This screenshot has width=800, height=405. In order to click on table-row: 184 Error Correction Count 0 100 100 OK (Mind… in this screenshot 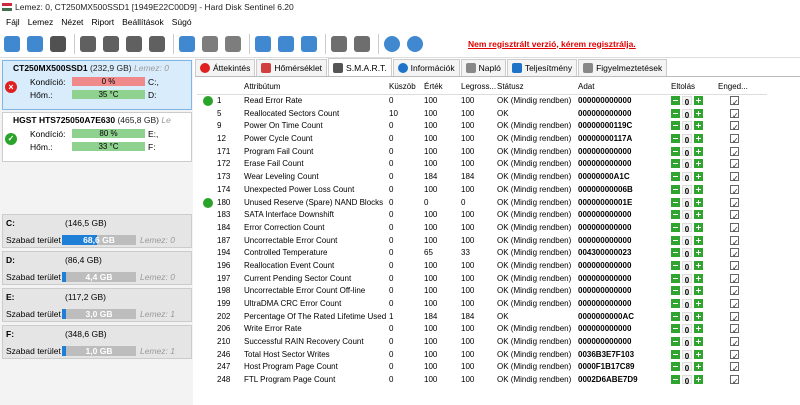, I will do `click(482, 228)`.